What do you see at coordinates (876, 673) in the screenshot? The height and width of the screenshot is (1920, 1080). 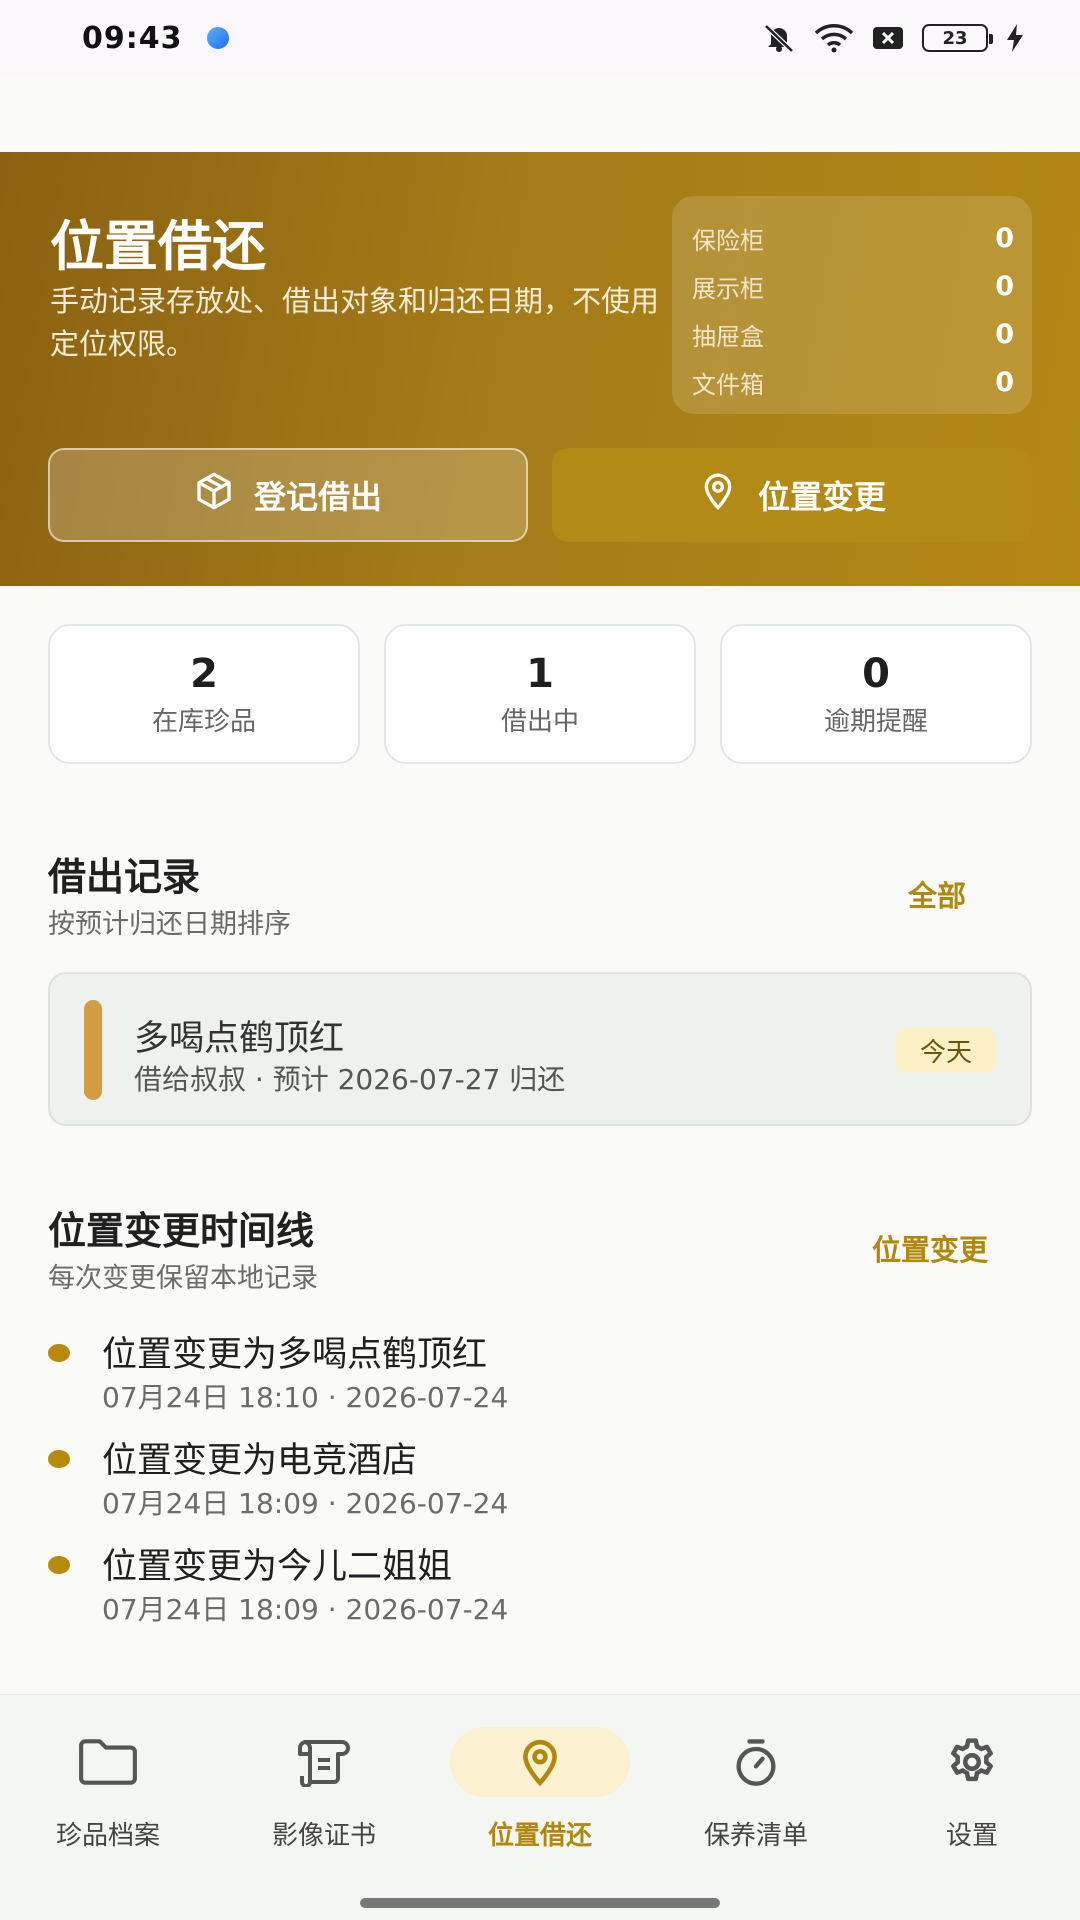 I see `stat-value: 0` at bounding box center [876, 673].